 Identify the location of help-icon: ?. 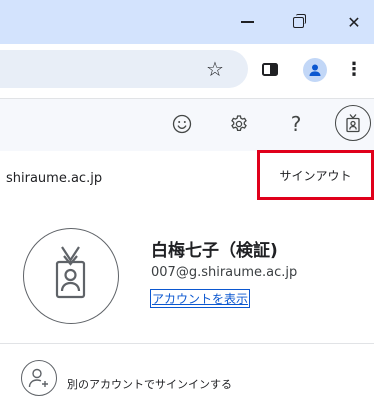
(296, 124).